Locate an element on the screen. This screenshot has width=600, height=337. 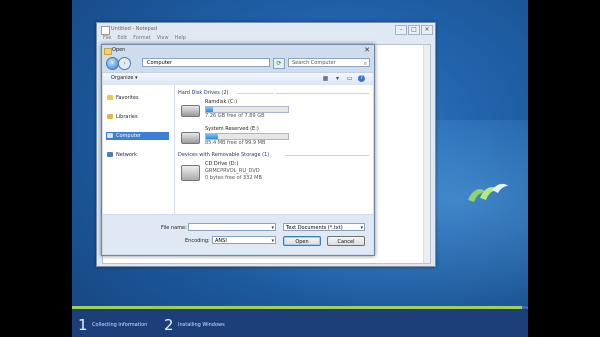
step-number: 2 is located at coordinates (169, 325).